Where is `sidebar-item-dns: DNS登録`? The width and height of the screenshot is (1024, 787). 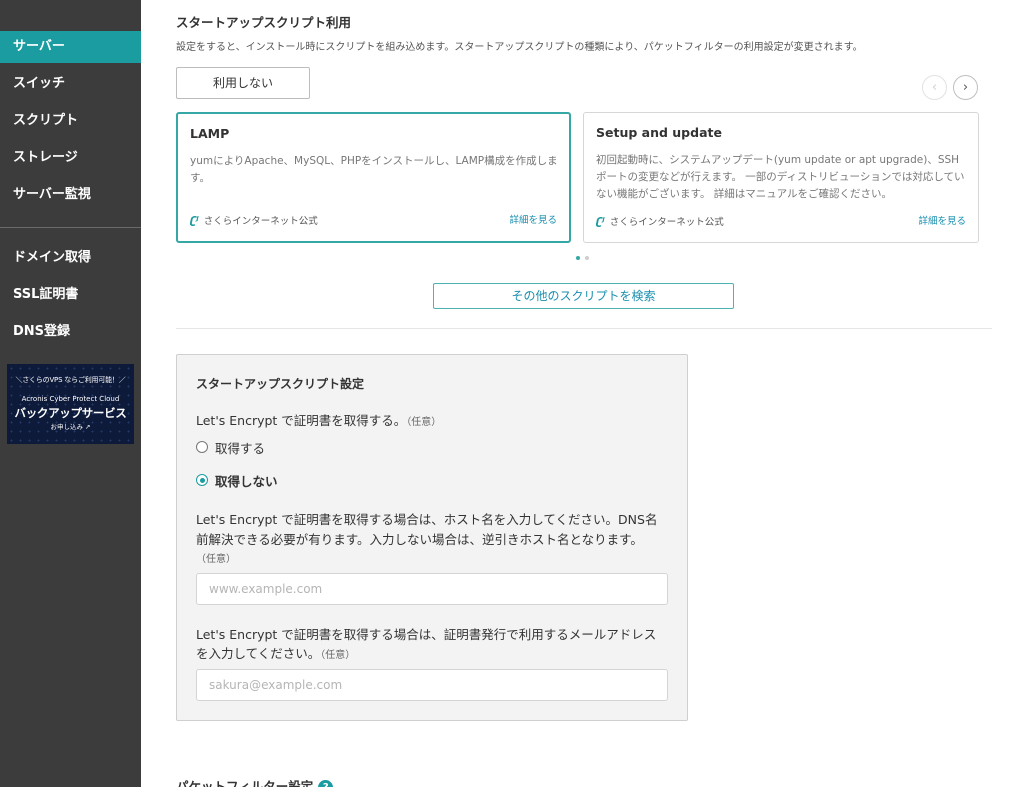 sidebar-item-dns: DNS登録 is located at coordinates (70, 332).